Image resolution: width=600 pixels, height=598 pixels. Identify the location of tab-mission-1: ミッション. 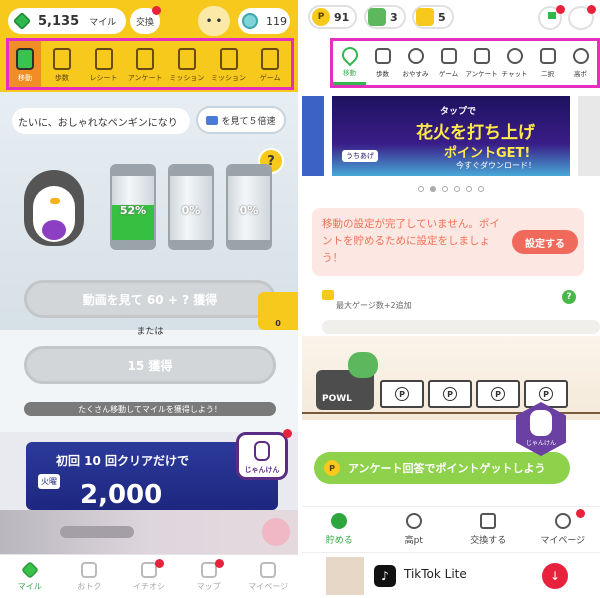
(187, 64).